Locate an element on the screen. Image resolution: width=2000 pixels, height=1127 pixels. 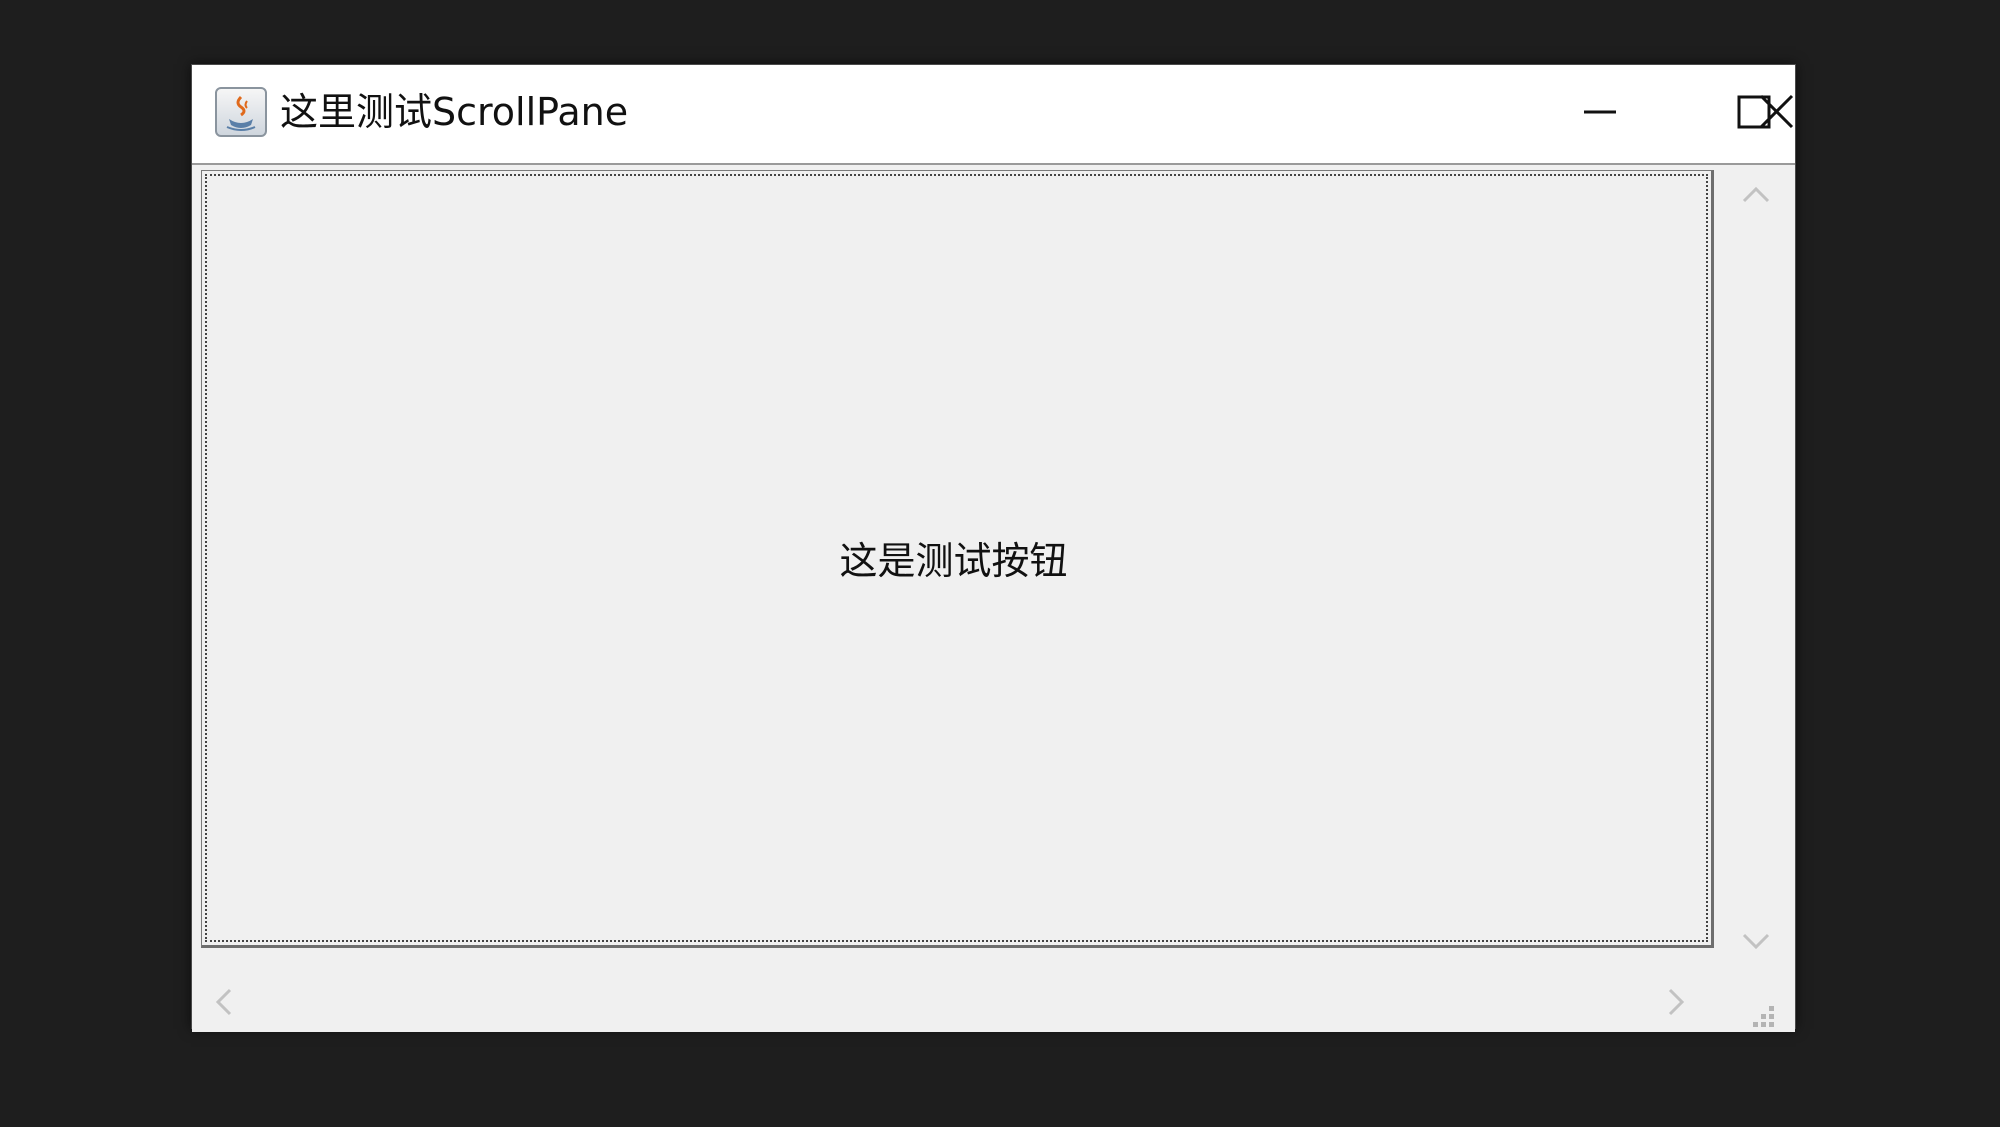
close-icon is located at coordinates (1776, 111).